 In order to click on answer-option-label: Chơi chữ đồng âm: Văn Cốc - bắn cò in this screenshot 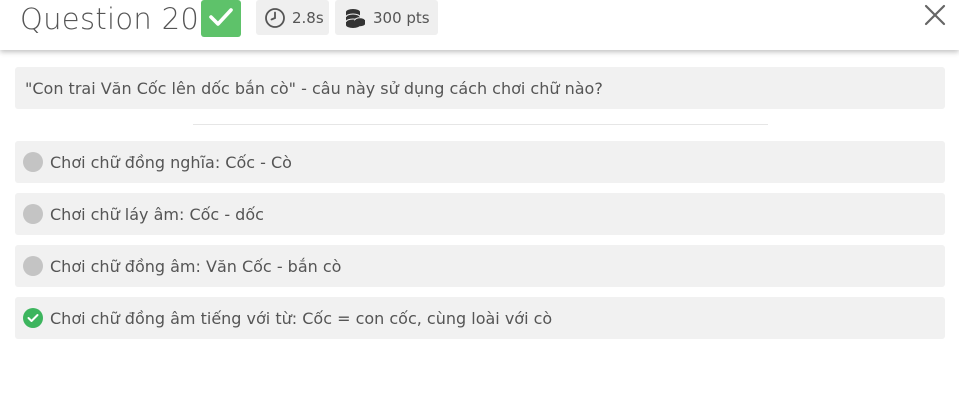, I will do `click(196, 266)`.